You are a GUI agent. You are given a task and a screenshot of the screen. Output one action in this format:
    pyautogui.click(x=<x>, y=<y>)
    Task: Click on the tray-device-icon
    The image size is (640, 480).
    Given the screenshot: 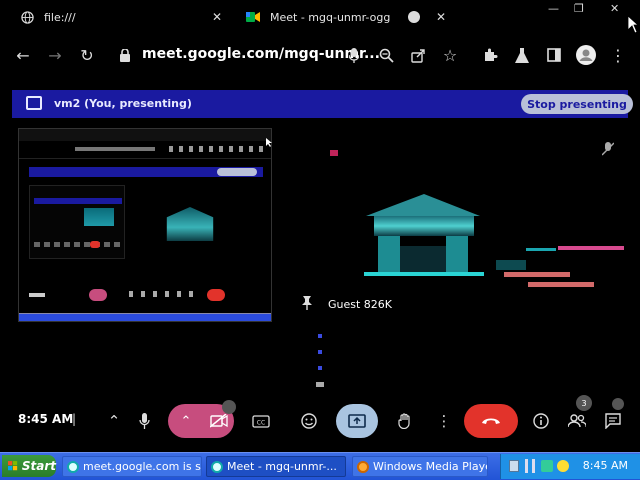 What is the action you would take?
    pyautogui.click(x=514, y=466)
    